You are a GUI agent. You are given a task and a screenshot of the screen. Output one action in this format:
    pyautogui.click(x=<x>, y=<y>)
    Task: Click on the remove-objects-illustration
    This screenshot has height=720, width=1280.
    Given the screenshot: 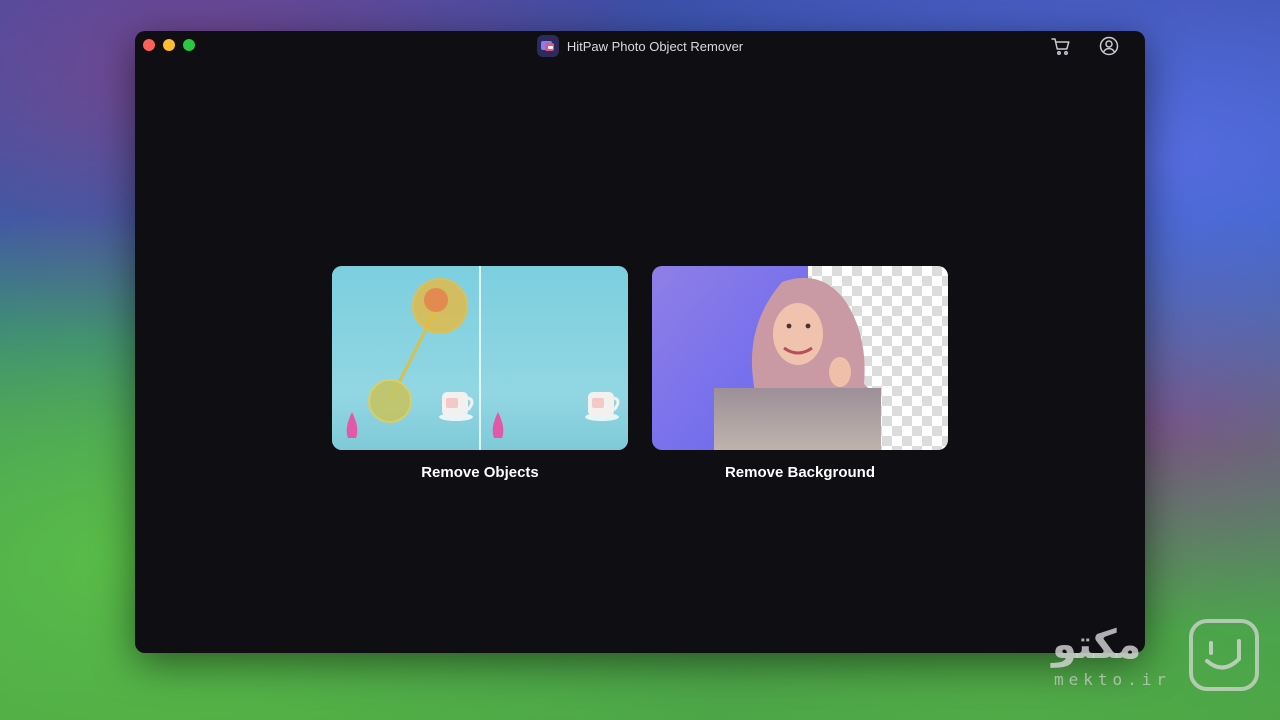 What is the action you would take?
    pyautogui.click(x=480, y=358)
    